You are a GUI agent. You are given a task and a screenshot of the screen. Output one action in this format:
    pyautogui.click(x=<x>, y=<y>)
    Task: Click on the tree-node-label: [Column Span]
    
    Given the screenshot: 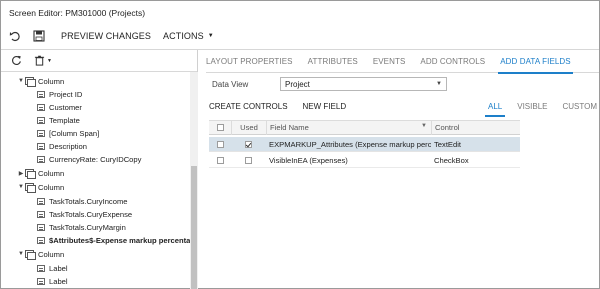 What is the action you would take?
    pyautogui.click(x=74, y=133)
    